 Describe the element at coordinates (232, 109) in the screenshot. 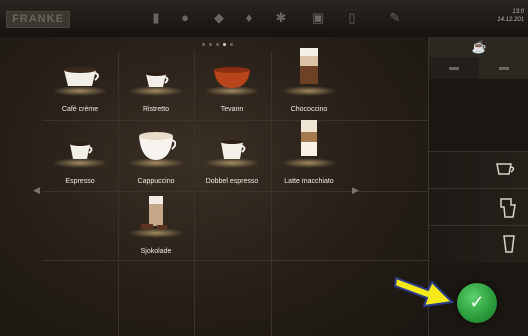

I see `product-label: Tevann` at that location.